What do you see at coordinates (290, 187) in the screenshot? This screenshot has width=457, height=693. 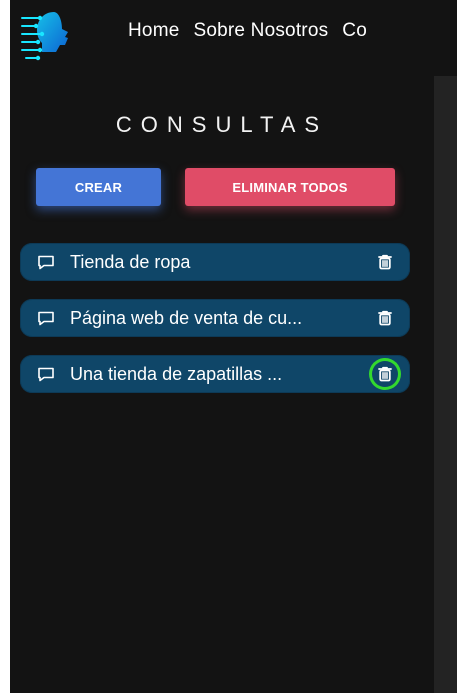 I see `delete-all-button: ELIMINAR TODOS` at bounding box center [290, 187].